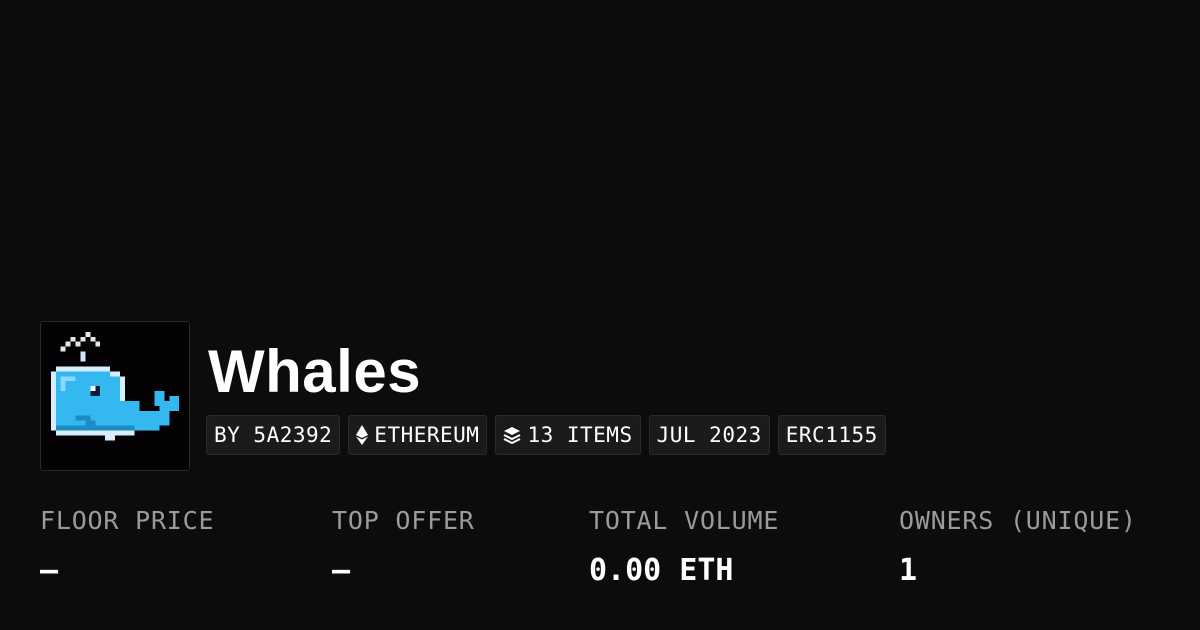  I want to click on stat-label: TOTAL VOLUME, so click(684, 520).